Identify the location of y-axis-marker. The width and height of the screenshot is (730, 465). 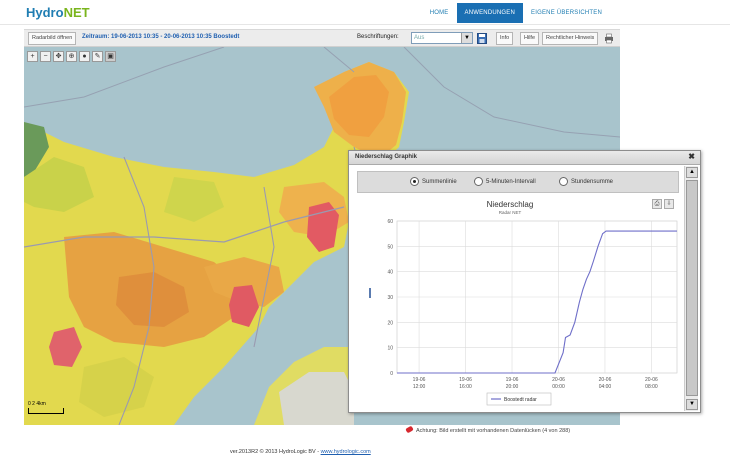
(370, 293).